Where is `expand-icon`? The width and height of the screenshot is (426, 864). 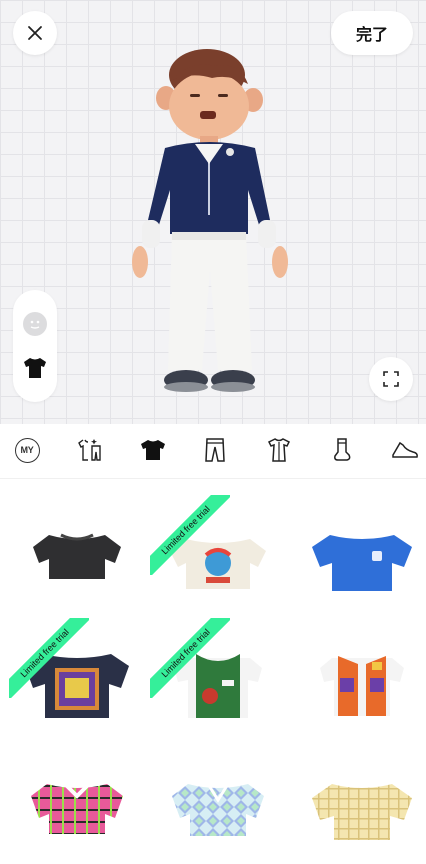 expand-icon is located at coordinates (391, 379).